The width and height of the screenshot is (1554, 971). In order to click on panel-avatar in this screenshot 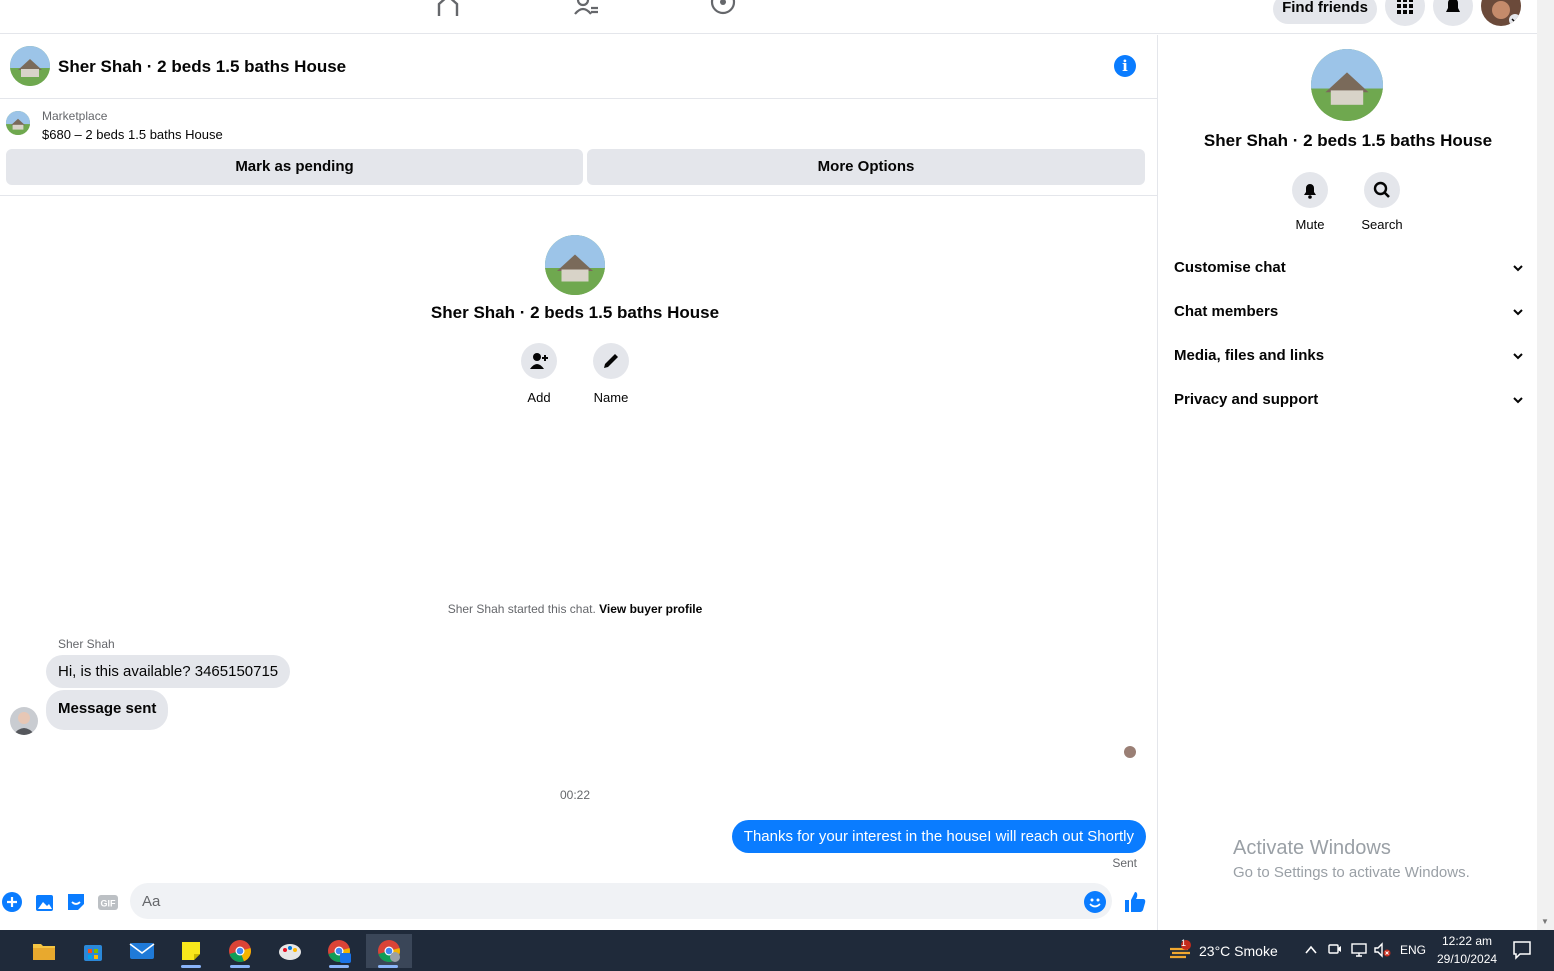, I will do `click(1347, 85)`.